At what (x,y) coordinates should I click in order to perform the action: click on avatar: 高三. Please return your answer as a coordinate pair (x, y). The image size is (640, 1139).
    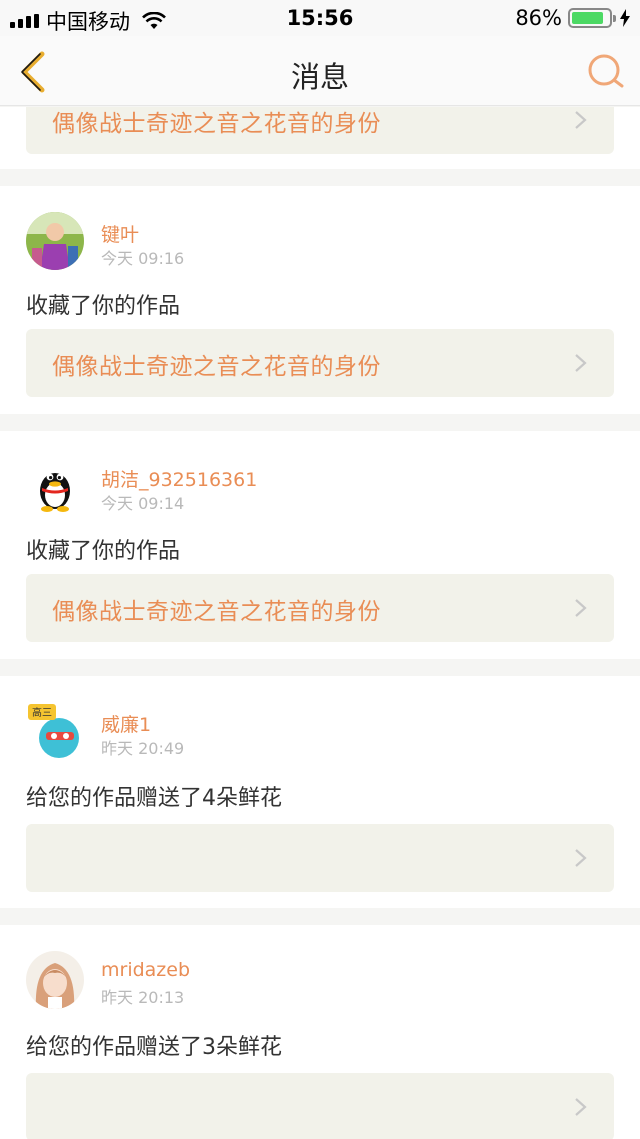
    Looking at the image, I should click on (55, 731).